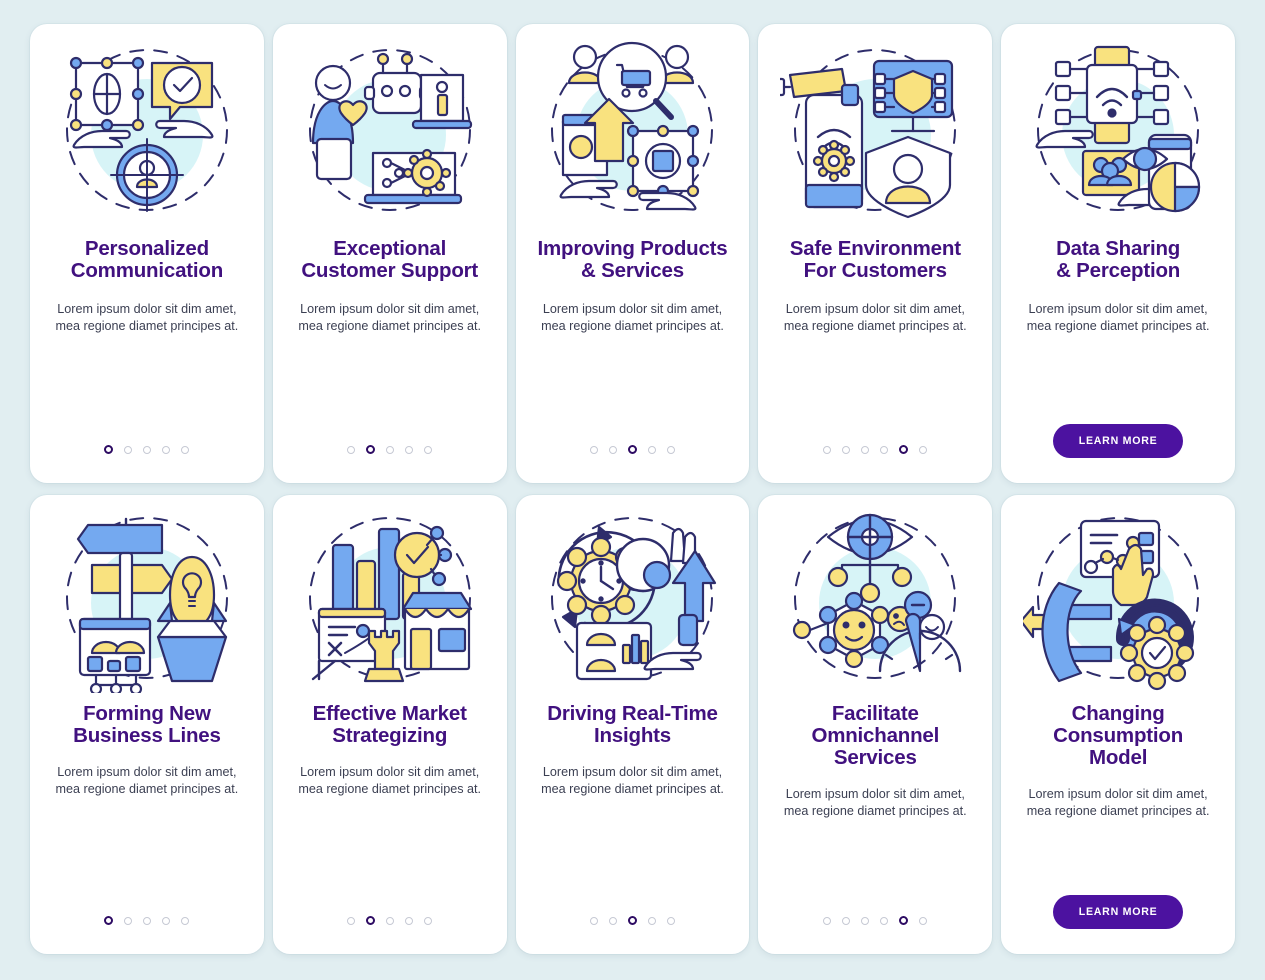 The width and height of the screenshot is (1265, 980). Describe the element at coordinates (390, 270) in the screenshot. I see `card-title-line: Customer Support` at that location.